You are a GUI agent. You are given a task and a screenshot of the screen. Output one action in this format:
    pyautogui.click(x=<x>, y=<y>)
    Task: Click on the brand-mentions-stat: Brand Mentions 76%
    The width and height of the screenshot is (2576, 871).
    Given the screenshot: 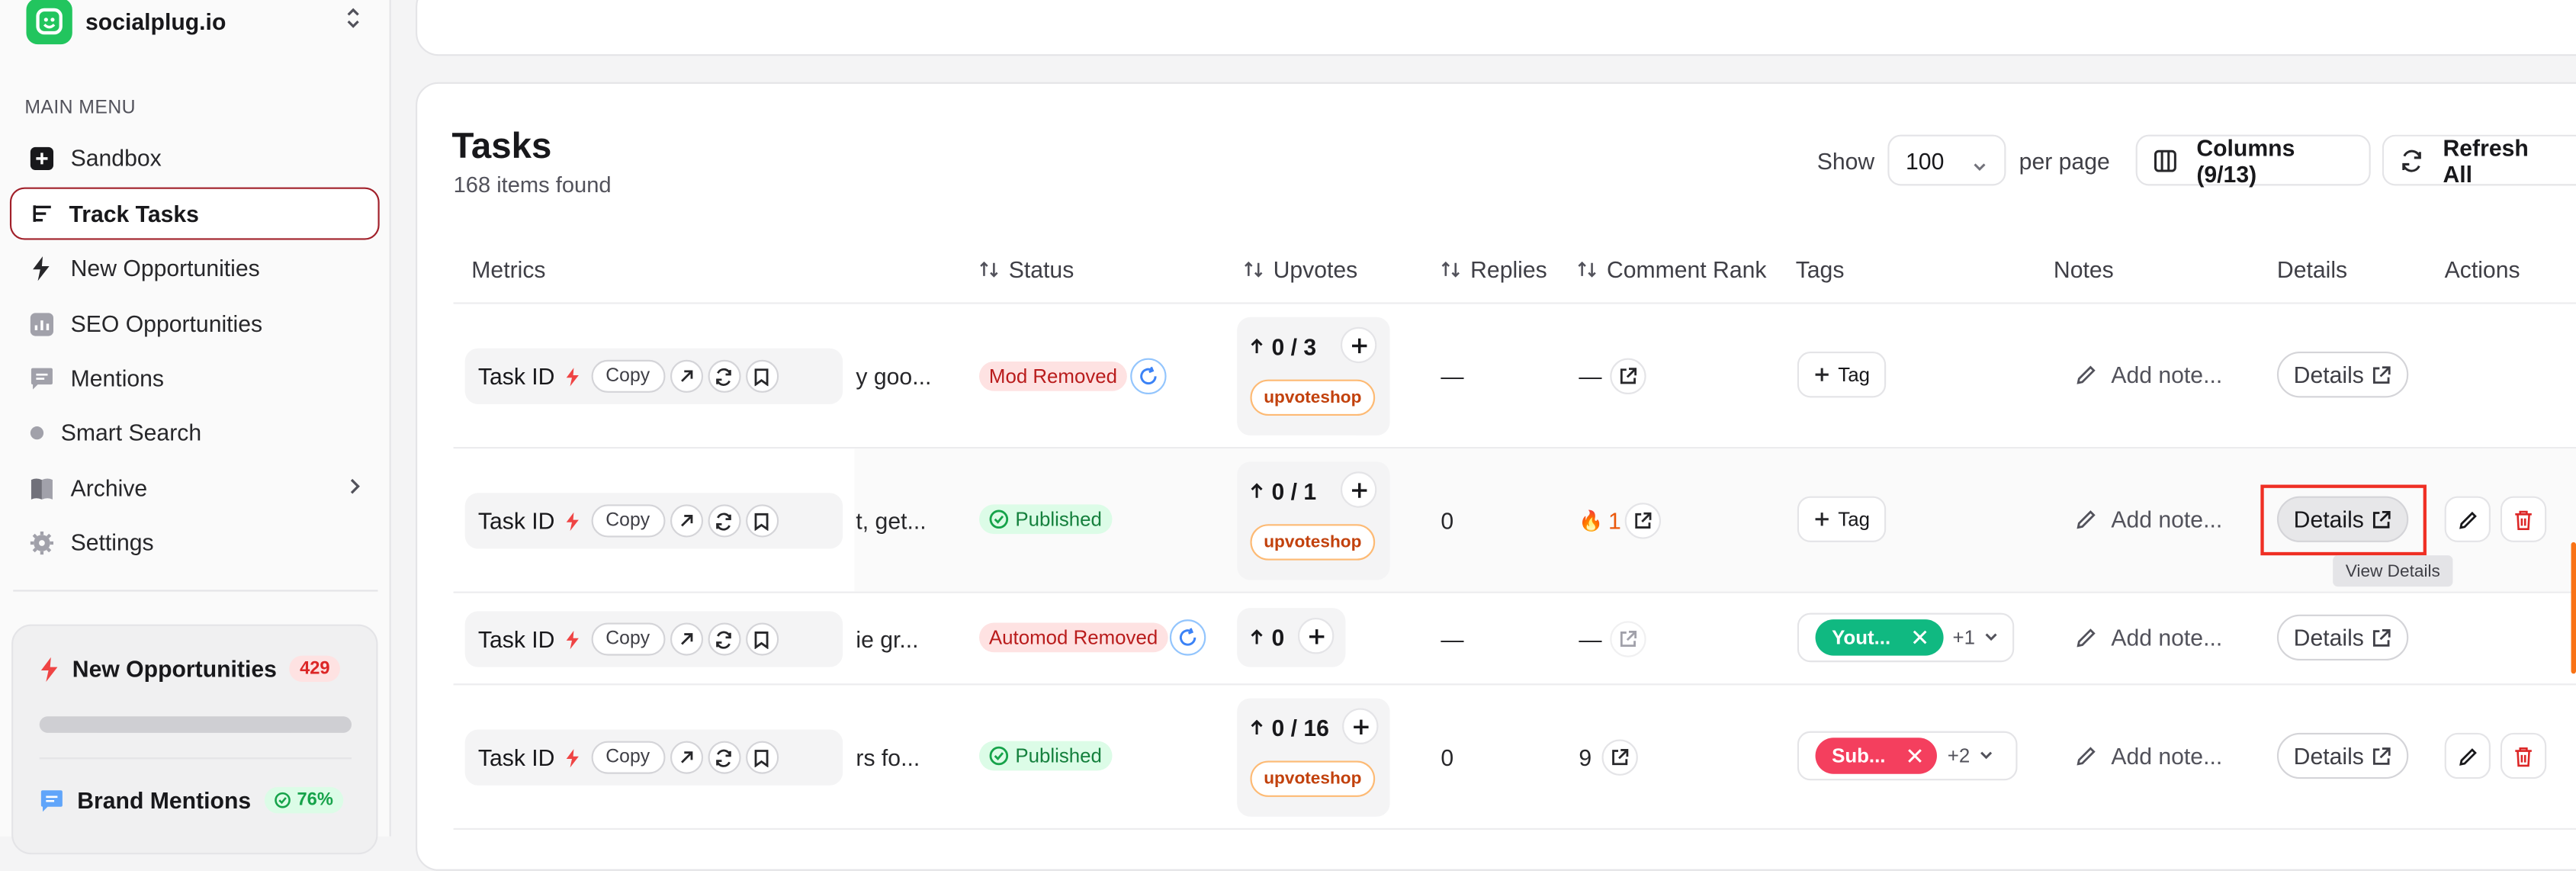 What is the action you would take?
    pyautogui.click(x=191, y=800)
    